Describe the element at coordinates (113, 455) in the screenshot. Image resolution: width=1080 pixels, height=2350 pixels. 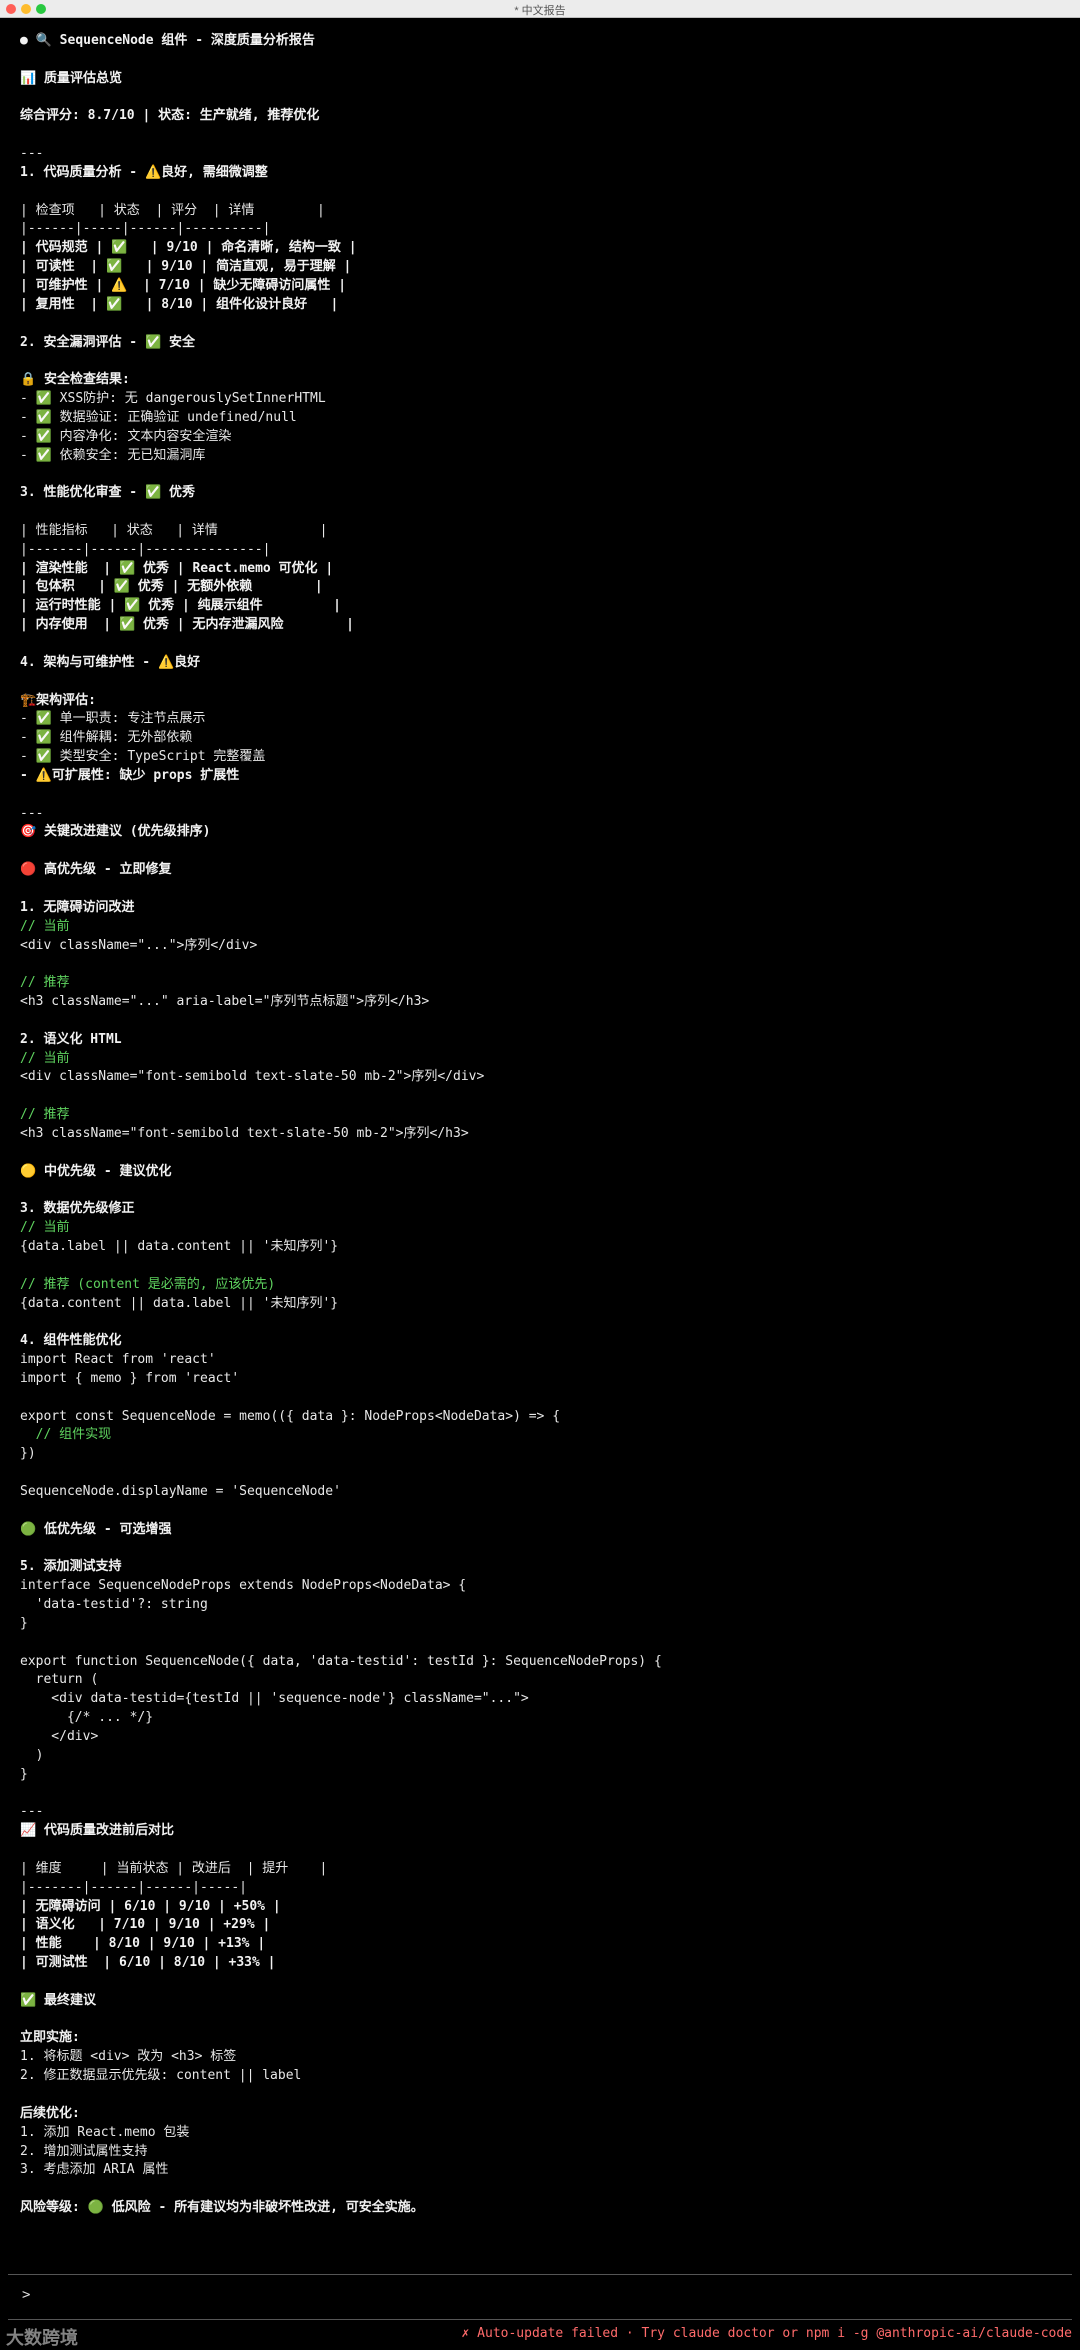
I see `report-line: - ✅ 依赖安全: 无已知漏洞库` at that location.